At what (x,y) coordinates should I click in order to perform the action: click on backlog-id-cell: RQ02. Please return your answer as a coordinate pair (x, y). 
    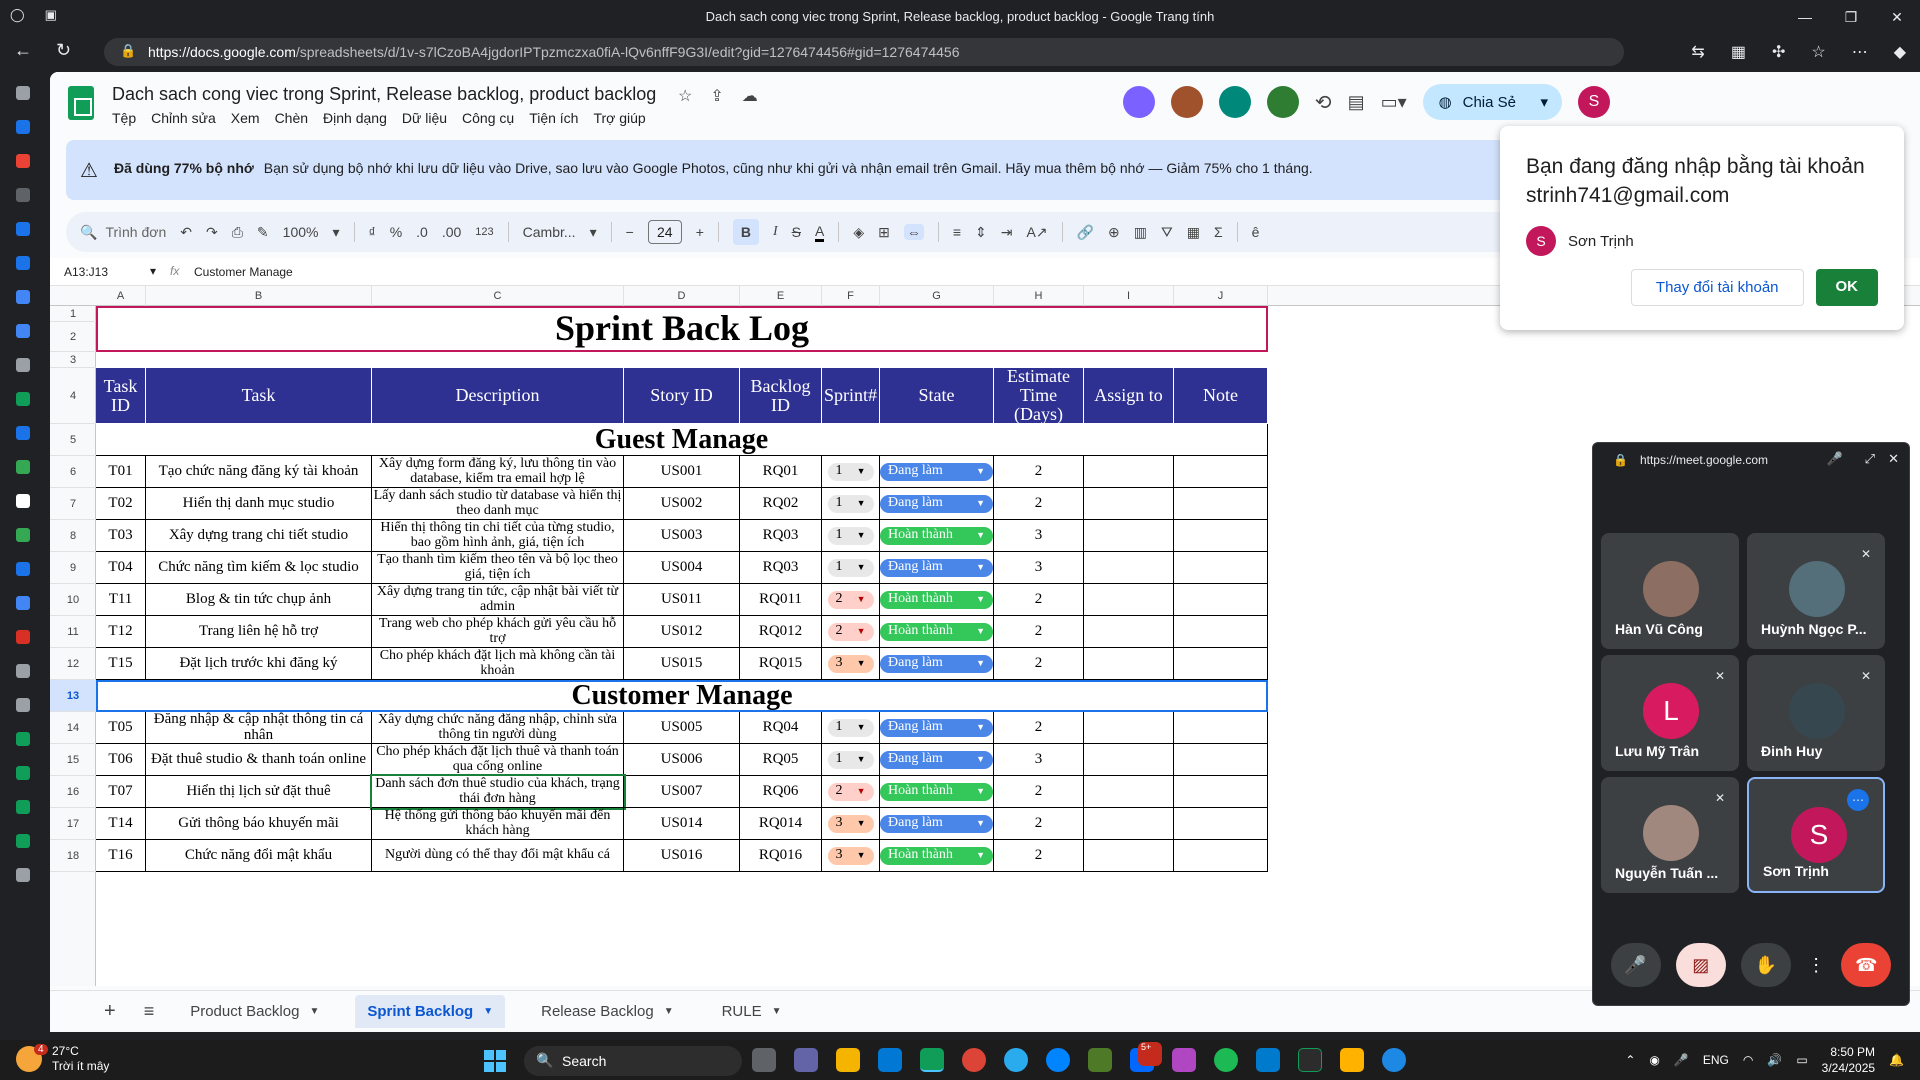
    Looking at the image, I should click on (781, 504).